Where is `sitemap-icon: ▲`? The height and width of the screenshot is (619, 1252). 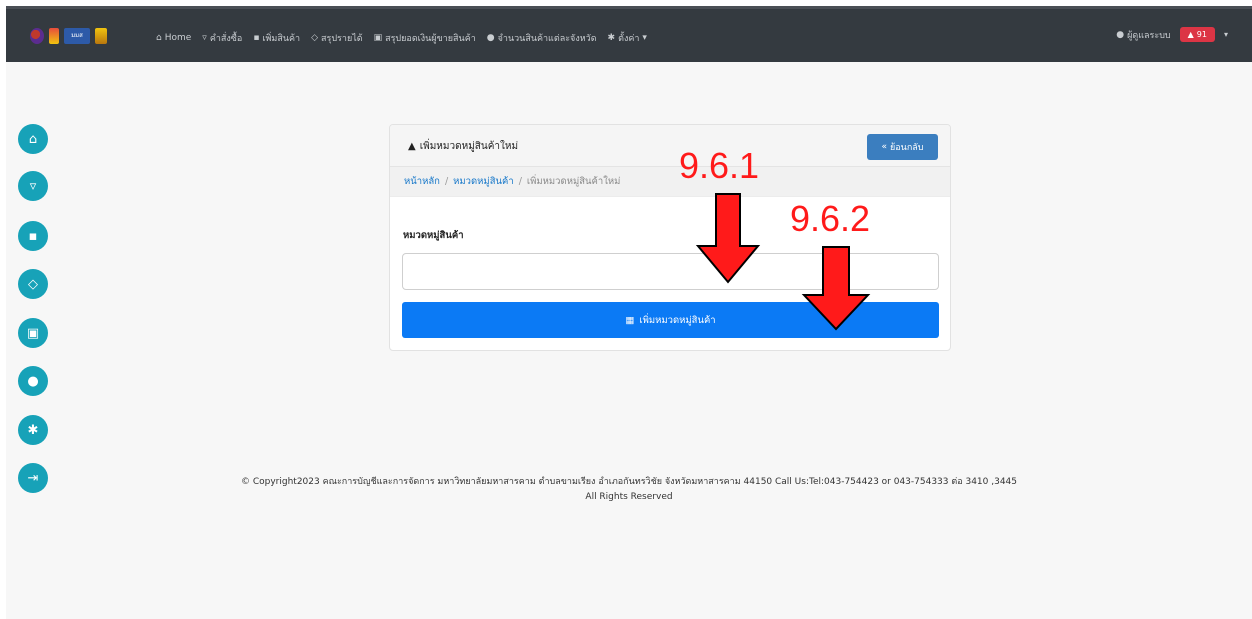
sitemap-icon: ▲ is located at coordinates (412, 146).